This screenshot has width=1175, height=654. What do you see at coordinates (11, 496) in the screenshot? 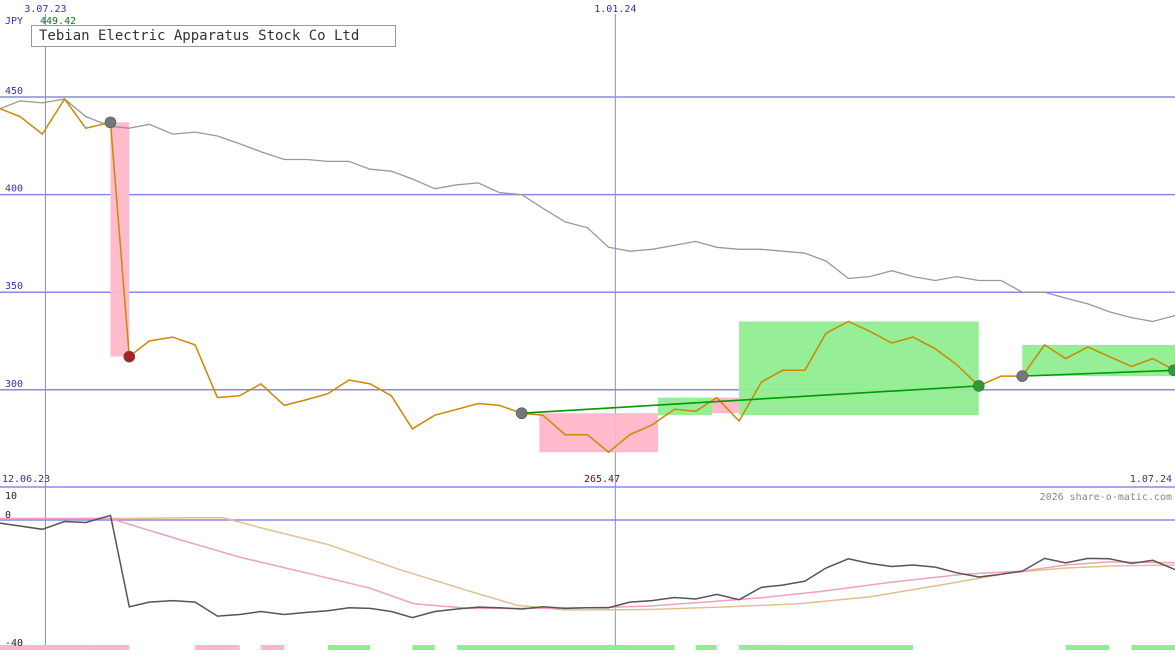
I see `lower-tick-10: 10` at bounding box center [11, 496].